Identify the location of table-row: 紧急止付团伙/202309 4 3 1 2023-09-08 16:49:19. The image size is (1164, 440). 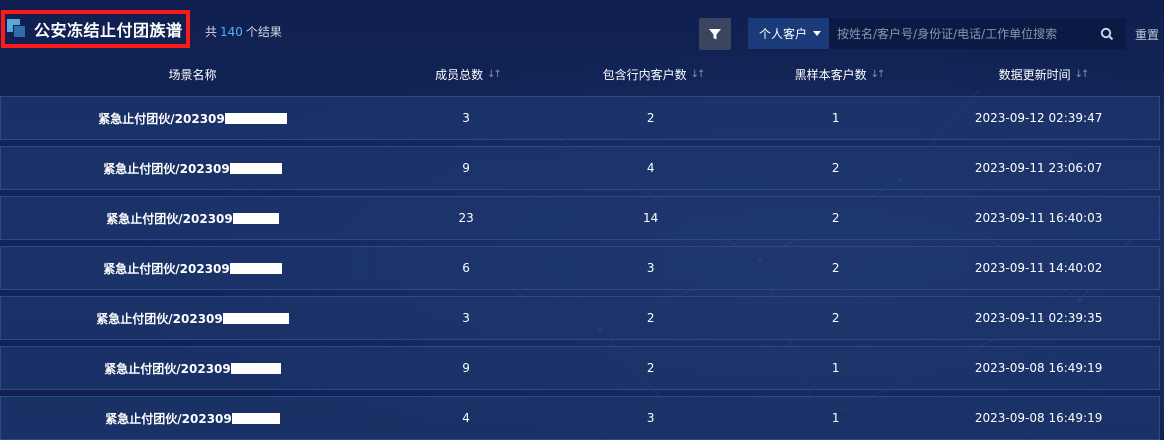
(580, 418).